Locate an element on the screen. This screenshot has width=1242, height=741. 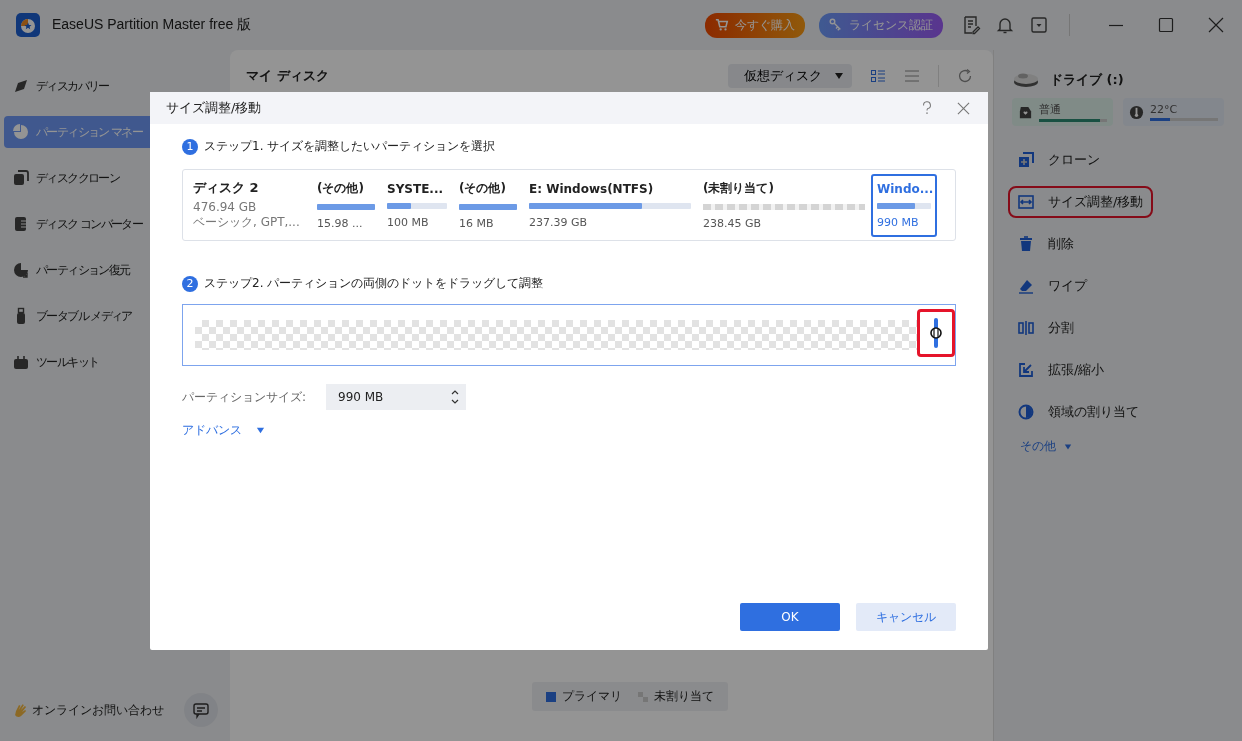
sidebar-item: ブータブル メディア is located at coordinates (117, 316).